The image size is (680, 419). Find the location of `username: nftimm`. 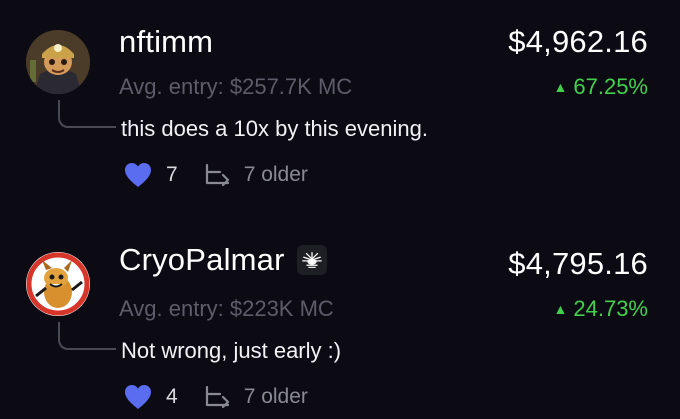

username: nftimm is located at coordinates (166, 42).